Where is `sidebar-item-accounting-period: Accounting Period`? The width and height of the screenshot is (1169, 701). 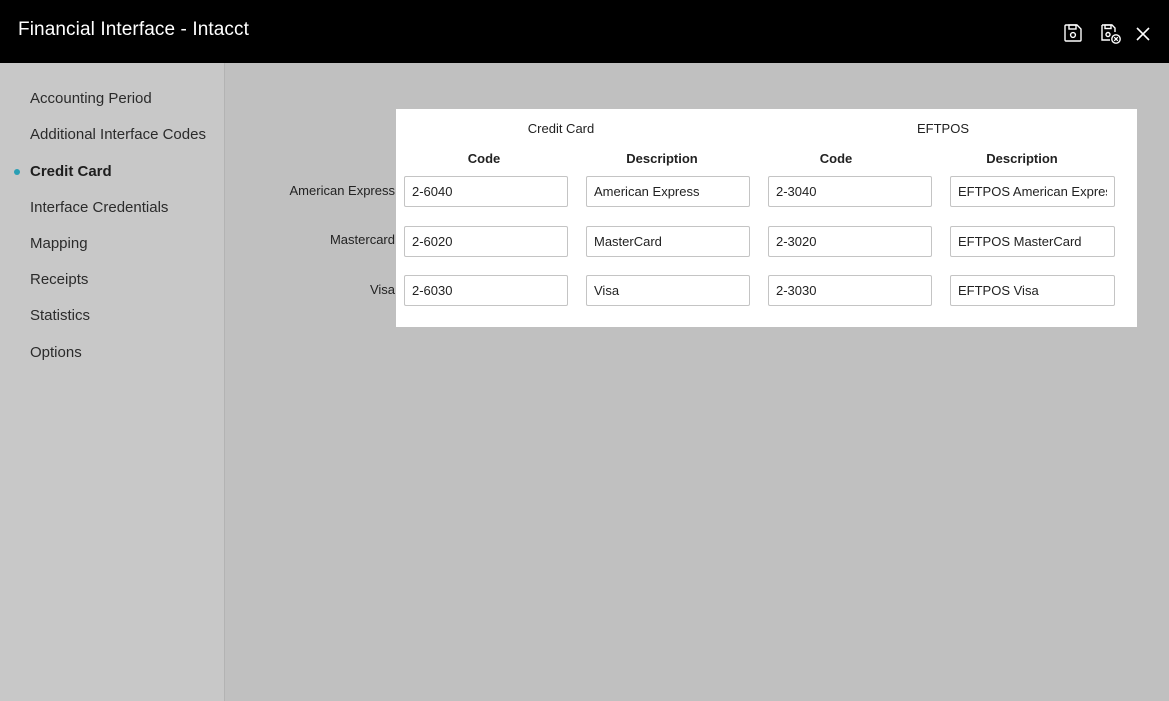
sidebar-item-accounting-period: Accounting Period is located at coordinates (91, 98).